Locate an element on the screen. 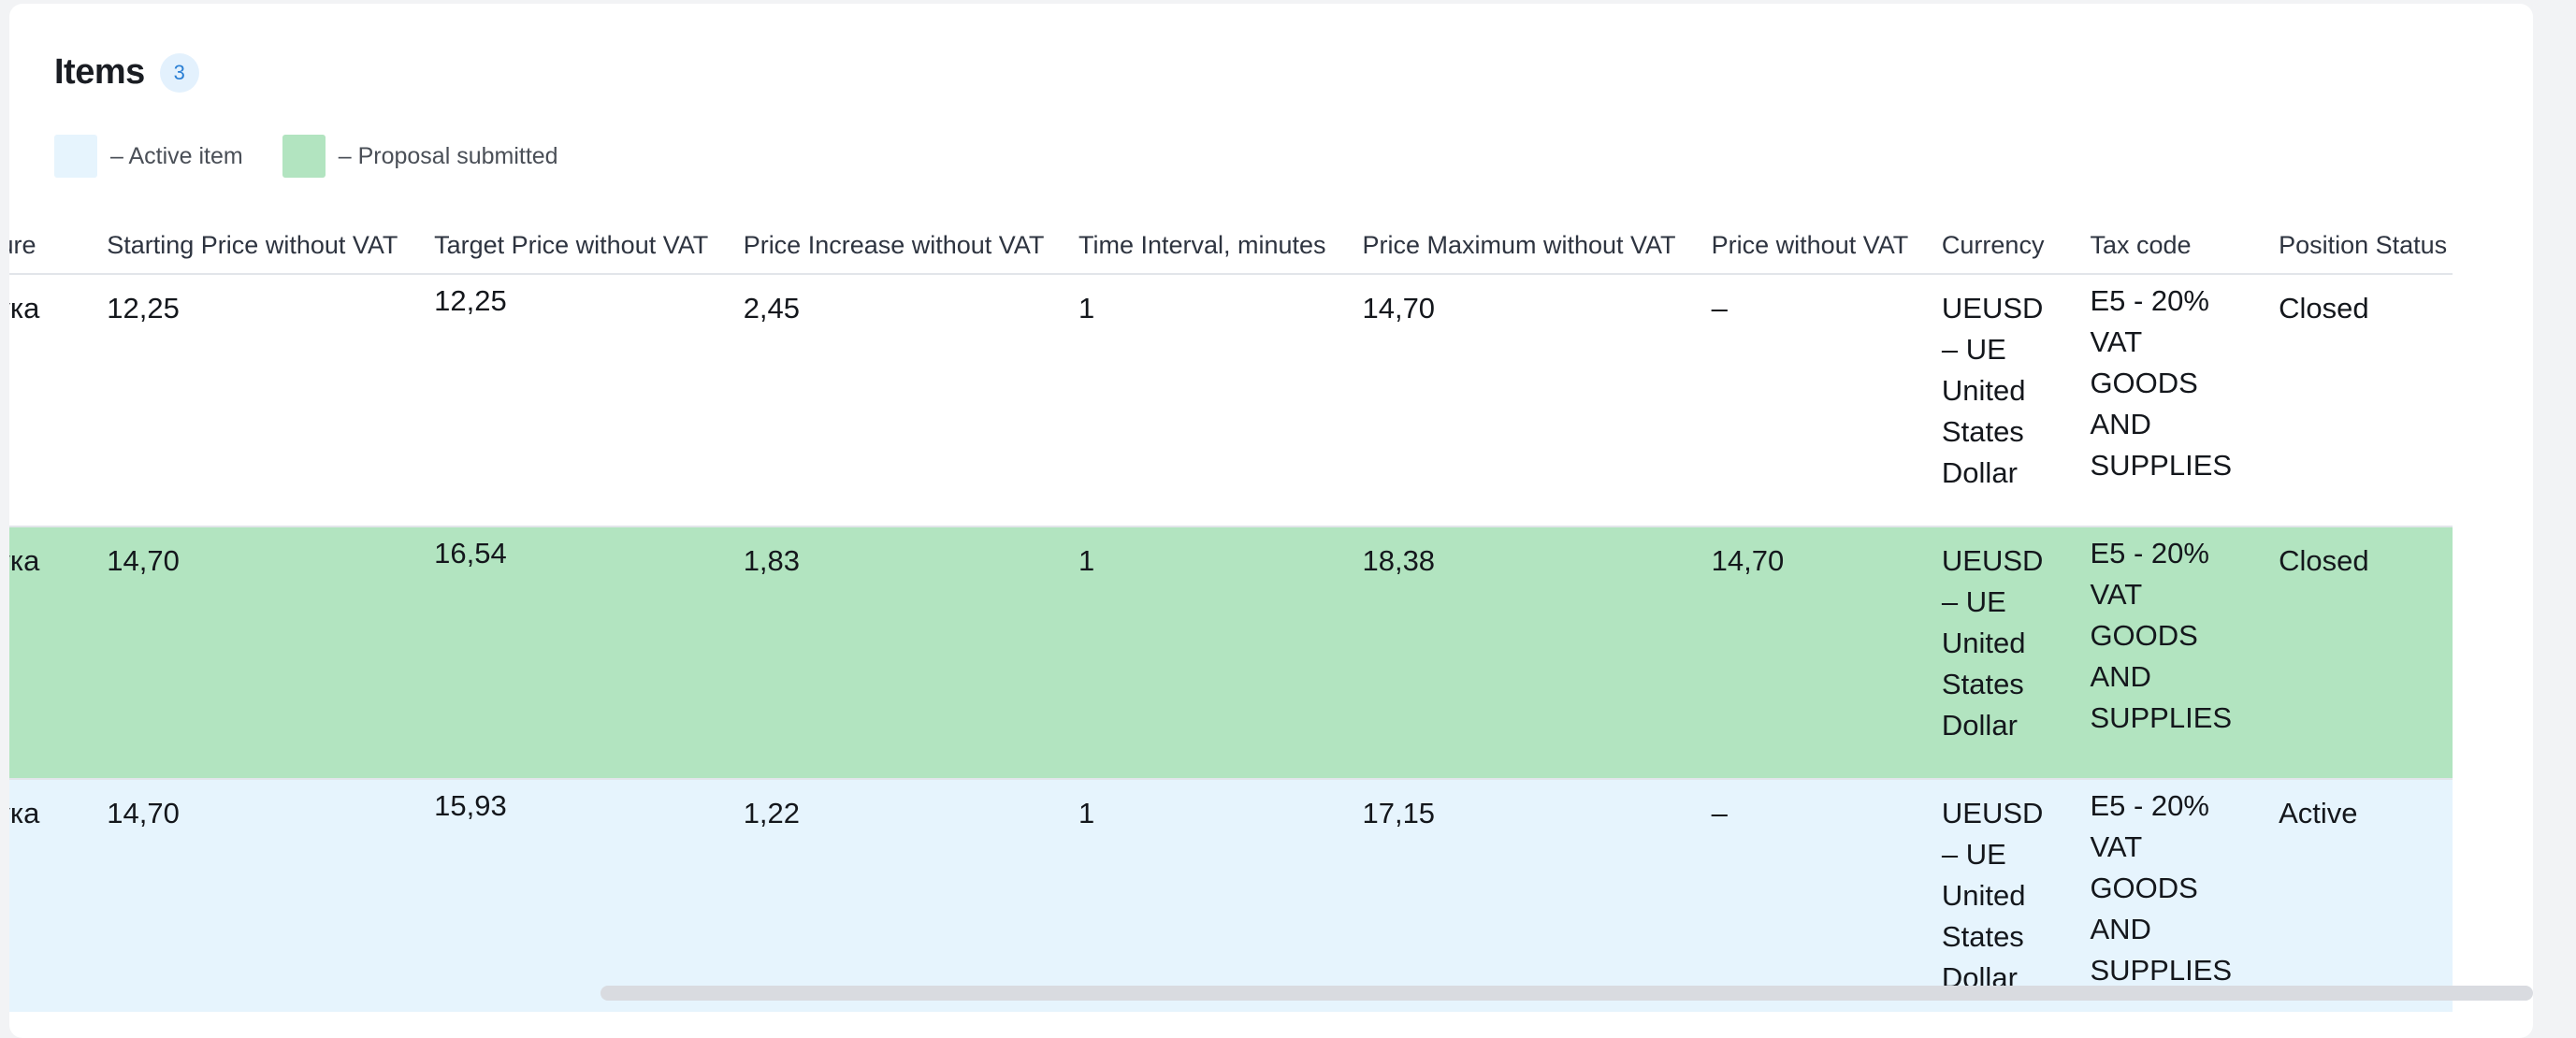 This screenshot has height=1038, width=2576. column-header-position-status: Position Status is located at coordinates (2351, 246).